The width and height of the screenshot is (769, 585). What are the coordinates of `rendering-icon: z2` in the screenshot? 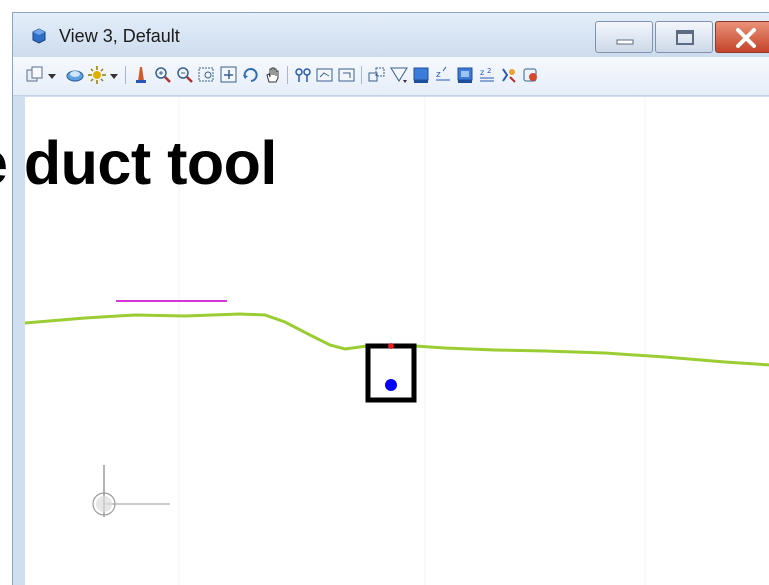 It's located at (487, 75).